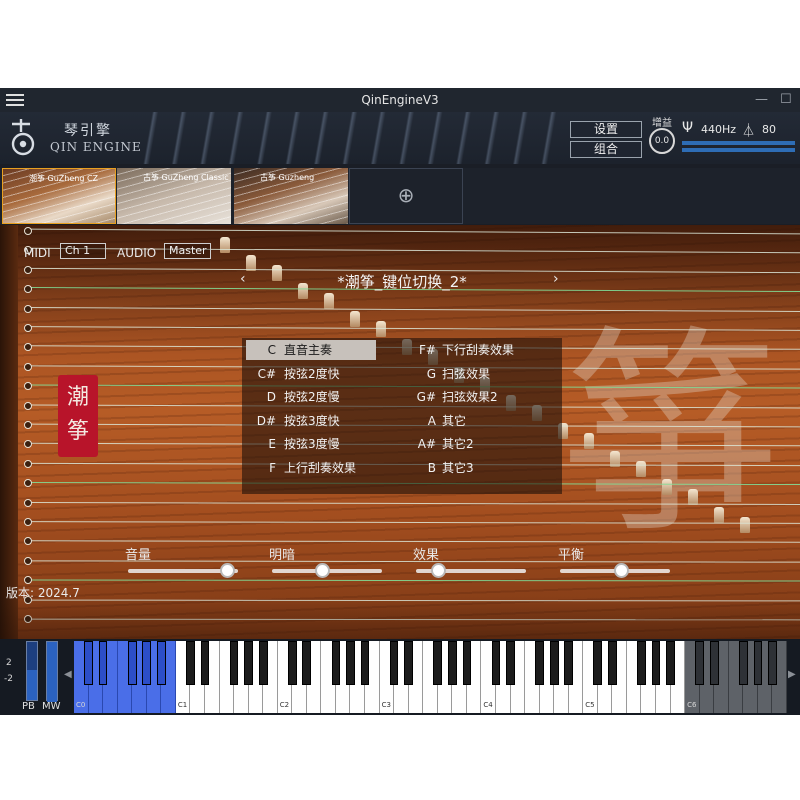 This screenshot has width=800, height=800. What do you see at coordinates (479, 421) in the screenshot?
I see `articulation-item: A 其它` at bounding box center [479, 421].